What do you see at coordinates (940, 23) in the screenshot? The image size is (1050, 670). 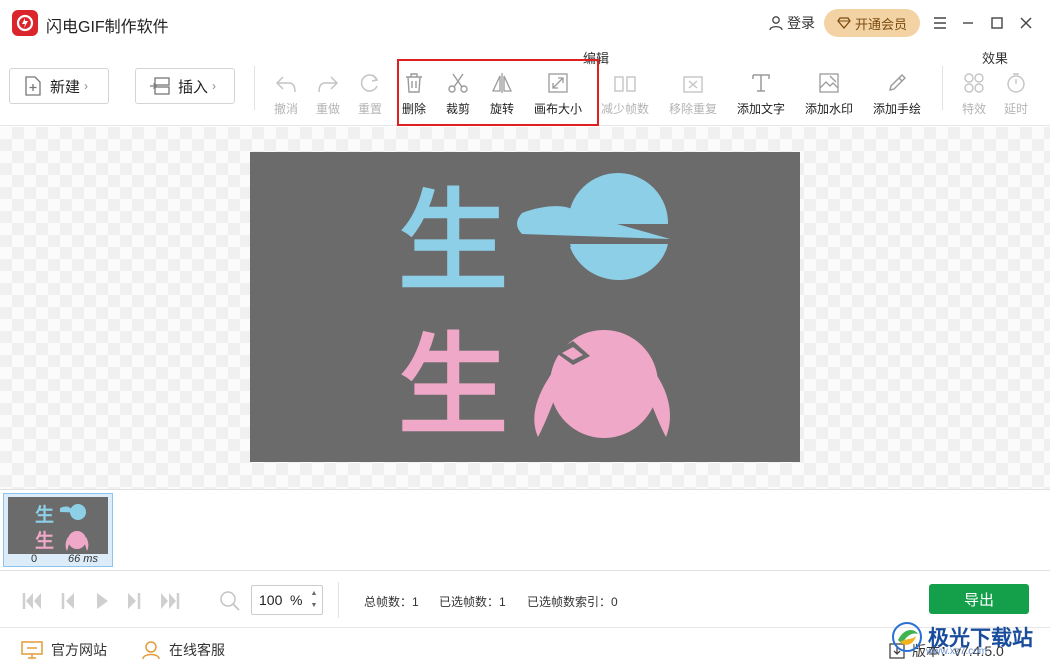 I see `menu-icon` at bounding box center [940, 23].